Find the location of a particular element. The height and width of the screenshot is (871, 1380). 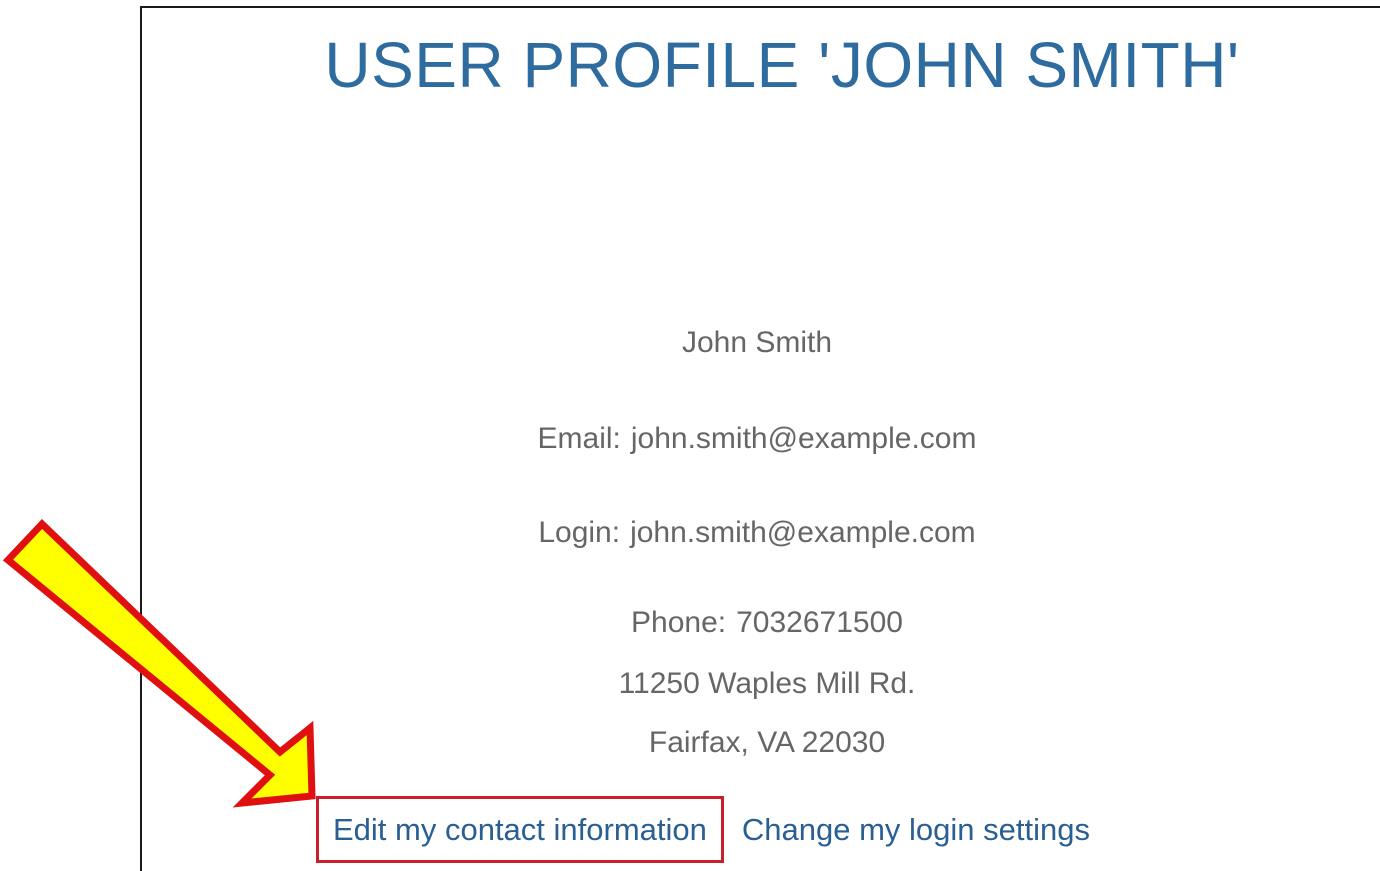

profile-name: John Smith is located at coordinates (753, 343).